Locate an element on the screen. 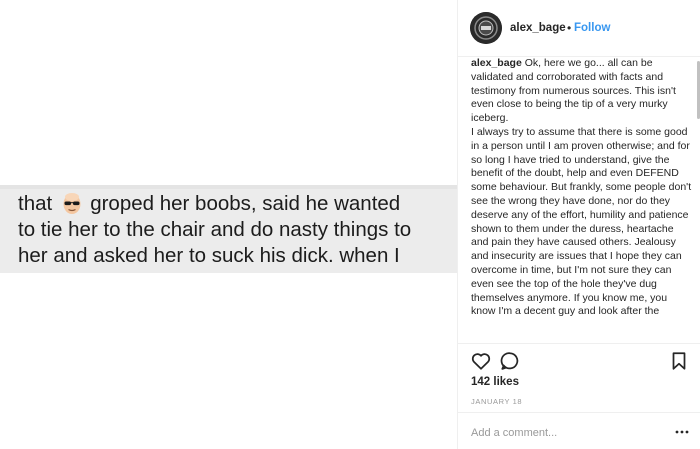 The height and width of the screenshot is (449, 700). heart-icon is located at coordinates (481, 361).